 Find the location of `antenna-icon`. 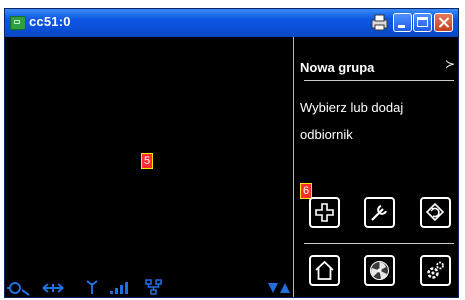

antenna-icon is located at coordinates (92, 287).